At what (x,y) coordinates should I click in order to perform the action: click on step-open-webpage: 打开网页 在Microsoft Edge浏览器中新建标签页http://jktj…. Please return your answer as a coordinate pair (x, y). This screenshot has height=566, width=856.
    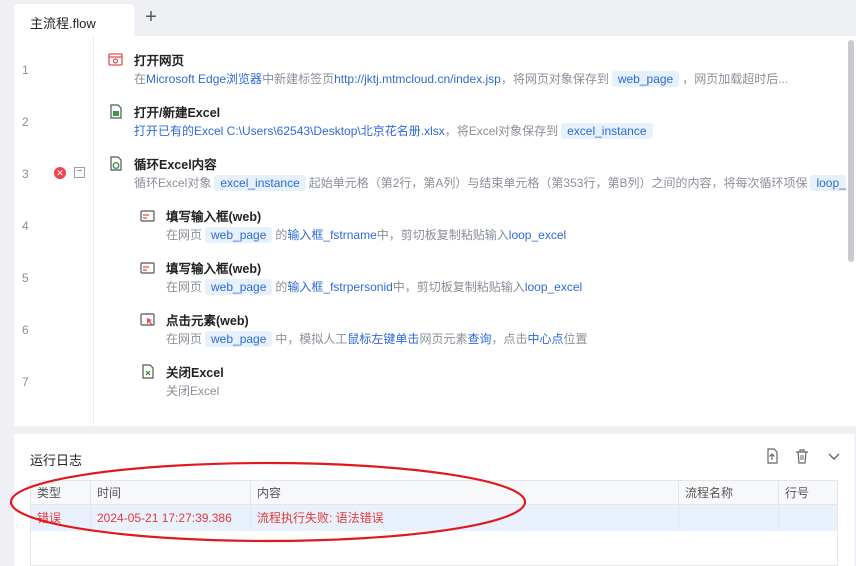
    Looking at the image, I should click on (473, 75).